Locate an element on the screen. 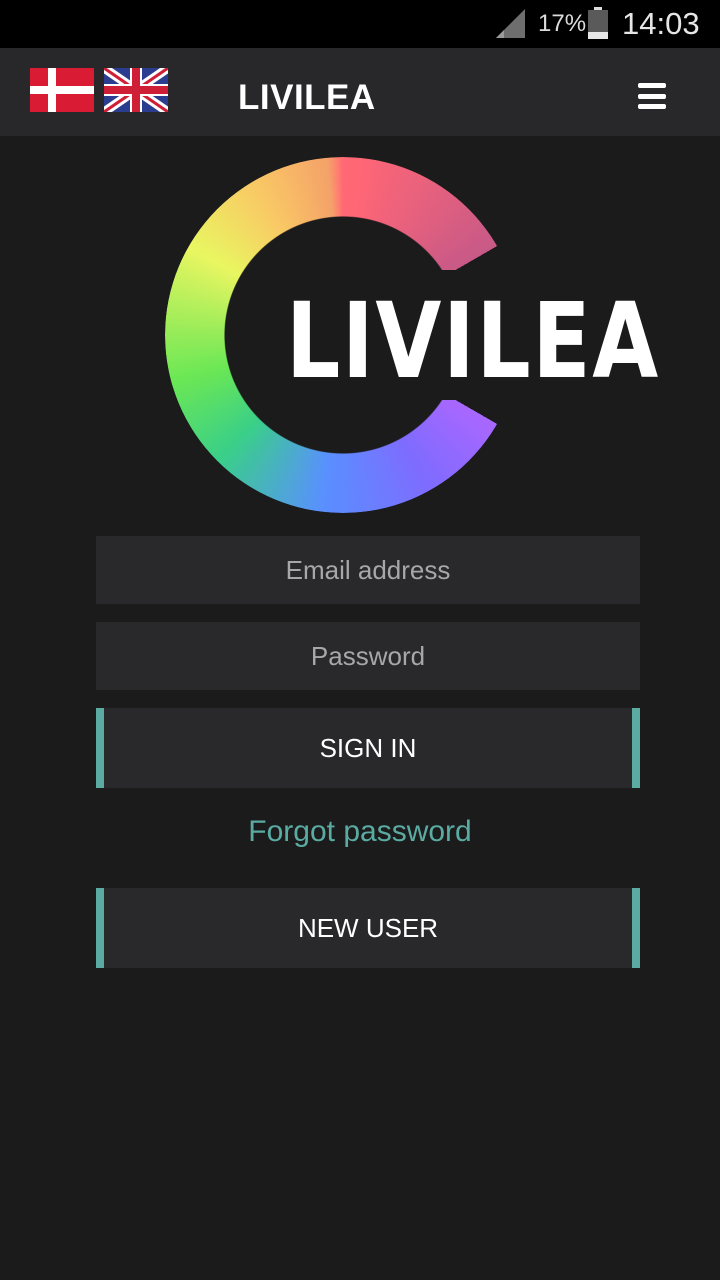 The height and width of the screenshot is (1280, 720). app-bar: LIVILEA is located at coordinates (360, 92).